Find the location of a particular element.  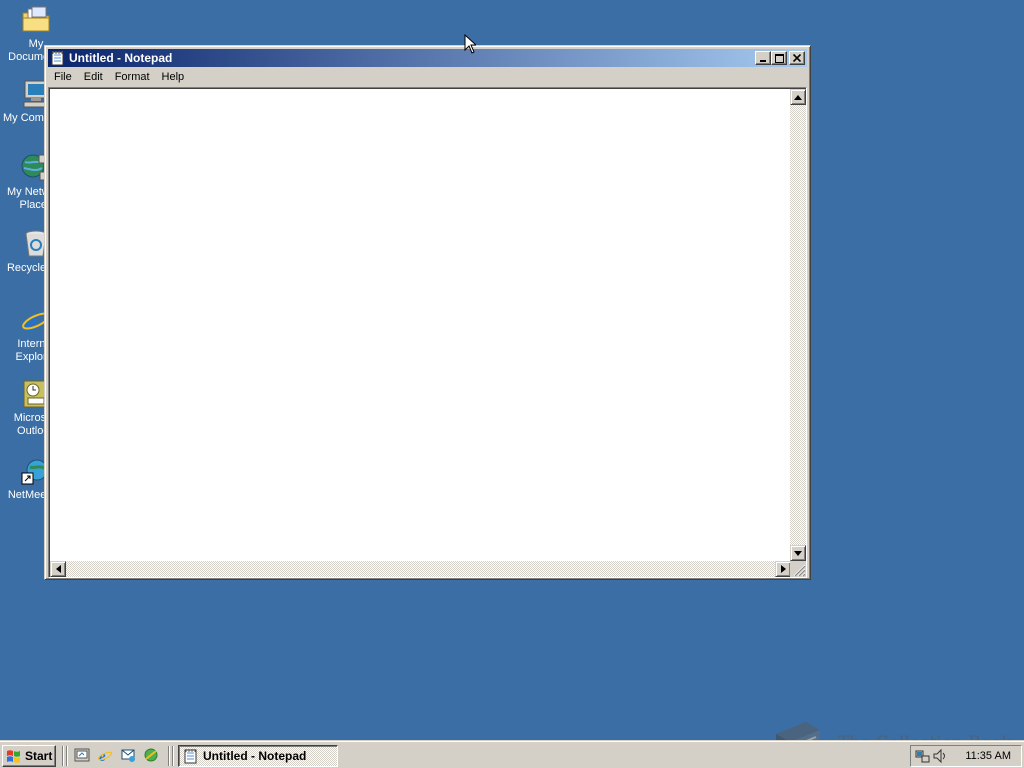

clock: 11:35 AM is located at coordinates (988, 756).